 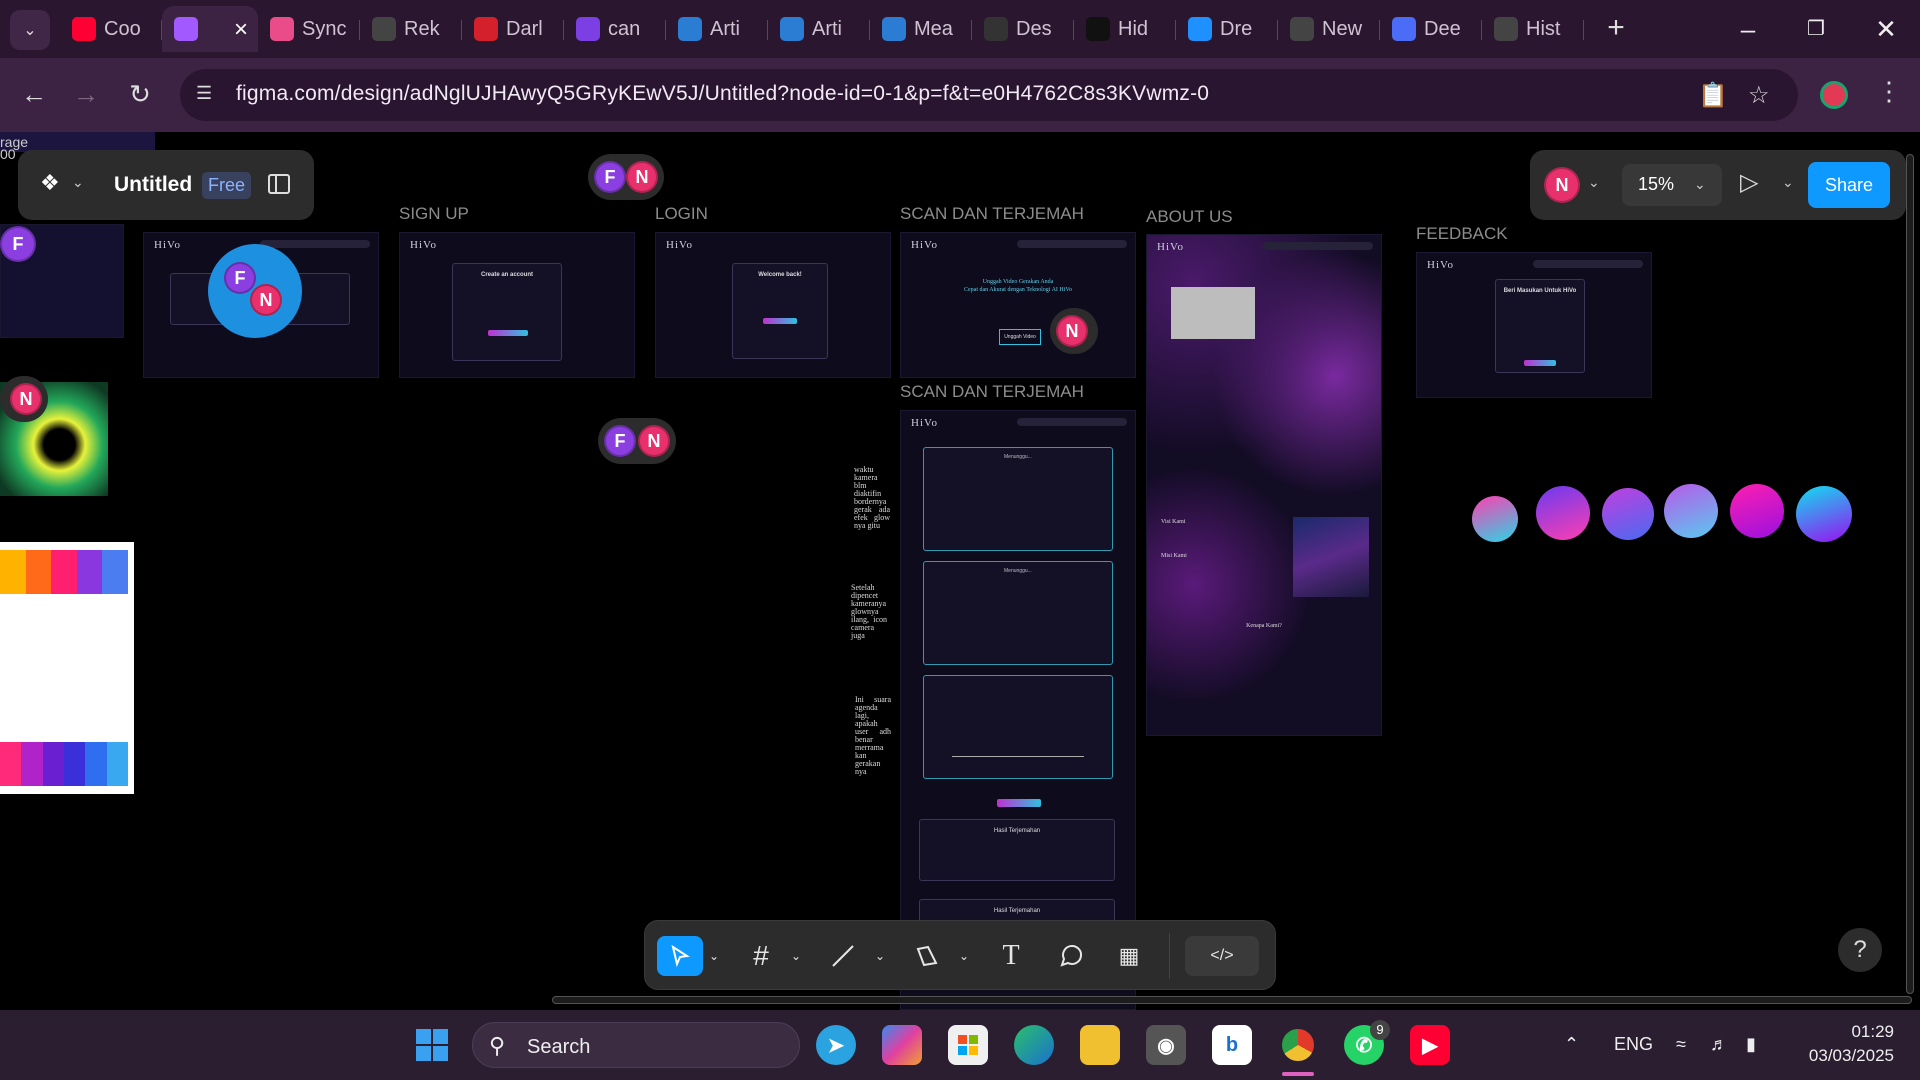 I want to click on line-tool-icon, so click(x=843, y=956).